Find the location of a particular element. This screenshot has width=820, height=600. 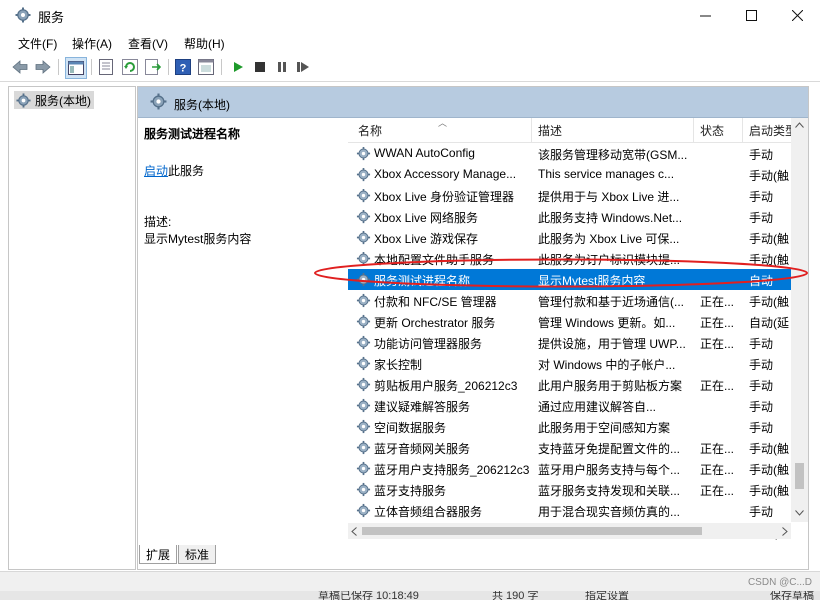

service-row: 付款和 NFC/SE 管理器 管理付款和基于近场通信(... 正在... 手动(触 is located at coordinates (573, 300).